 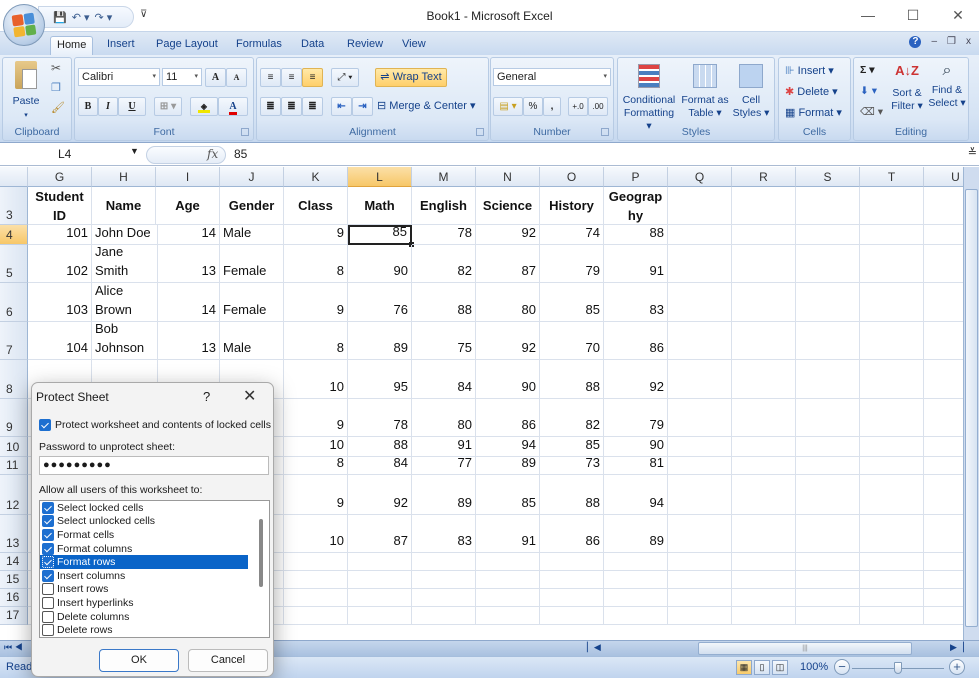 I want to click on cell-i4: 14, so click(x=188, y=235).